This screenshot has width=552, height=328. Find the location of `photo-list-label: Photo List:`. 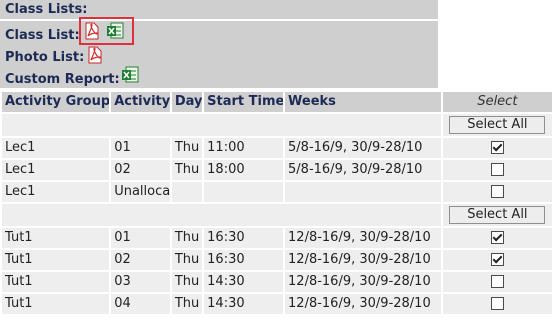

photo-list-label: Photo List: is located at coordinates (45, 57).